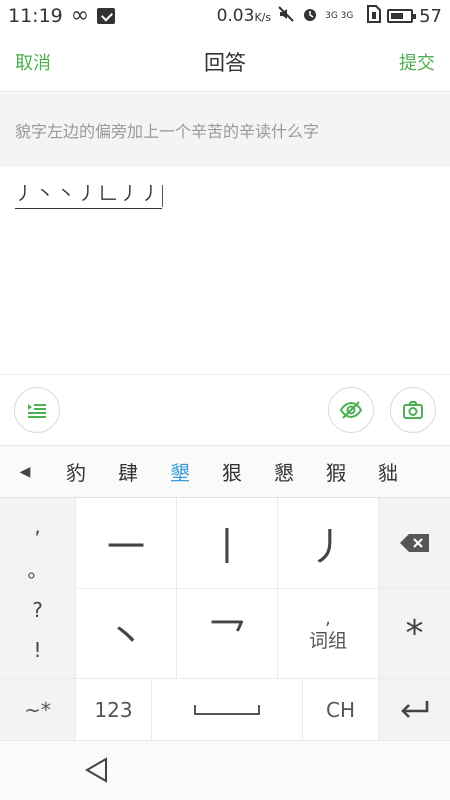 The height and width of the screenshot is (800, 450). I want to click on punct-key: !, so click(37, 650).